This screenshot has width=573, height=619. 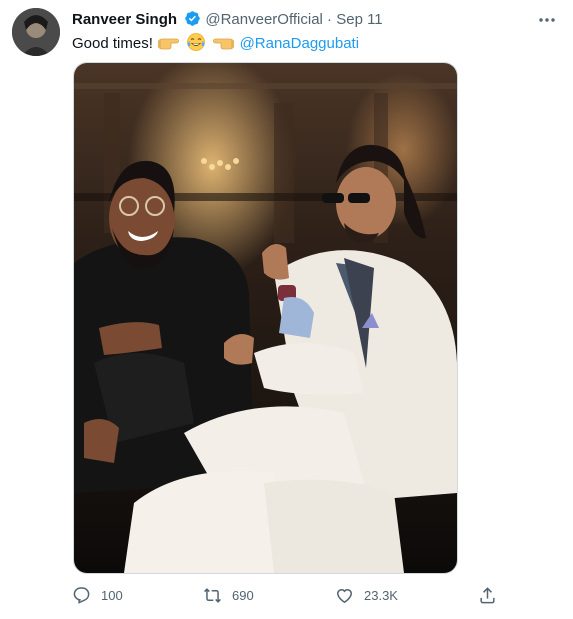 I want to click on retweet-count: 690, so click(x=243, y=595).